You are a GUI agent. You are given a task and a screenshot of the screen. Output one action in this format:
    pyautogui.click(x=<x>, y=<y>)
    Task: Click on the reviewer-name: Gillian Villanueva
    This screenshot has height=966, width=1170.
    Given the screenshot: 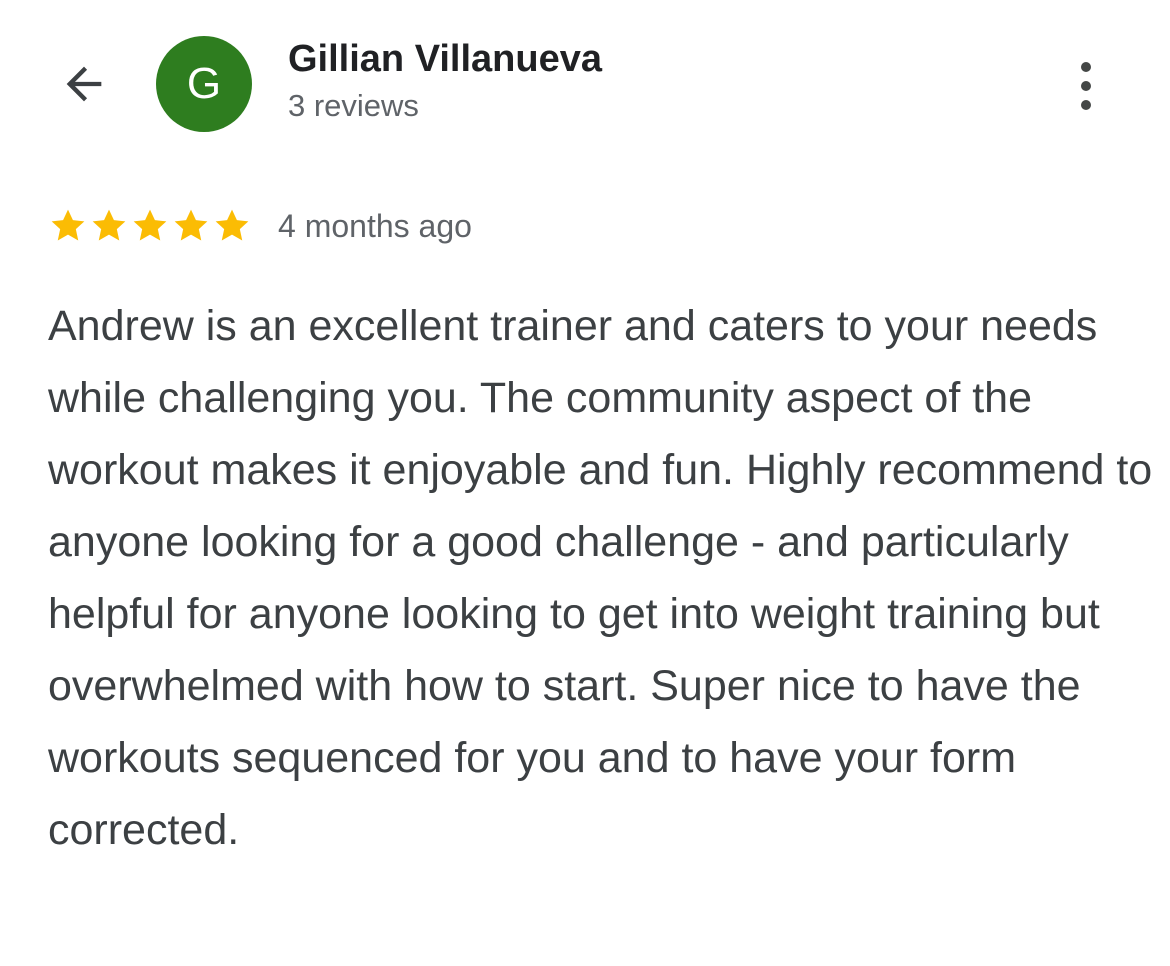 What is the action you would take?
    pyautogui.click(x=445, y=59)
    